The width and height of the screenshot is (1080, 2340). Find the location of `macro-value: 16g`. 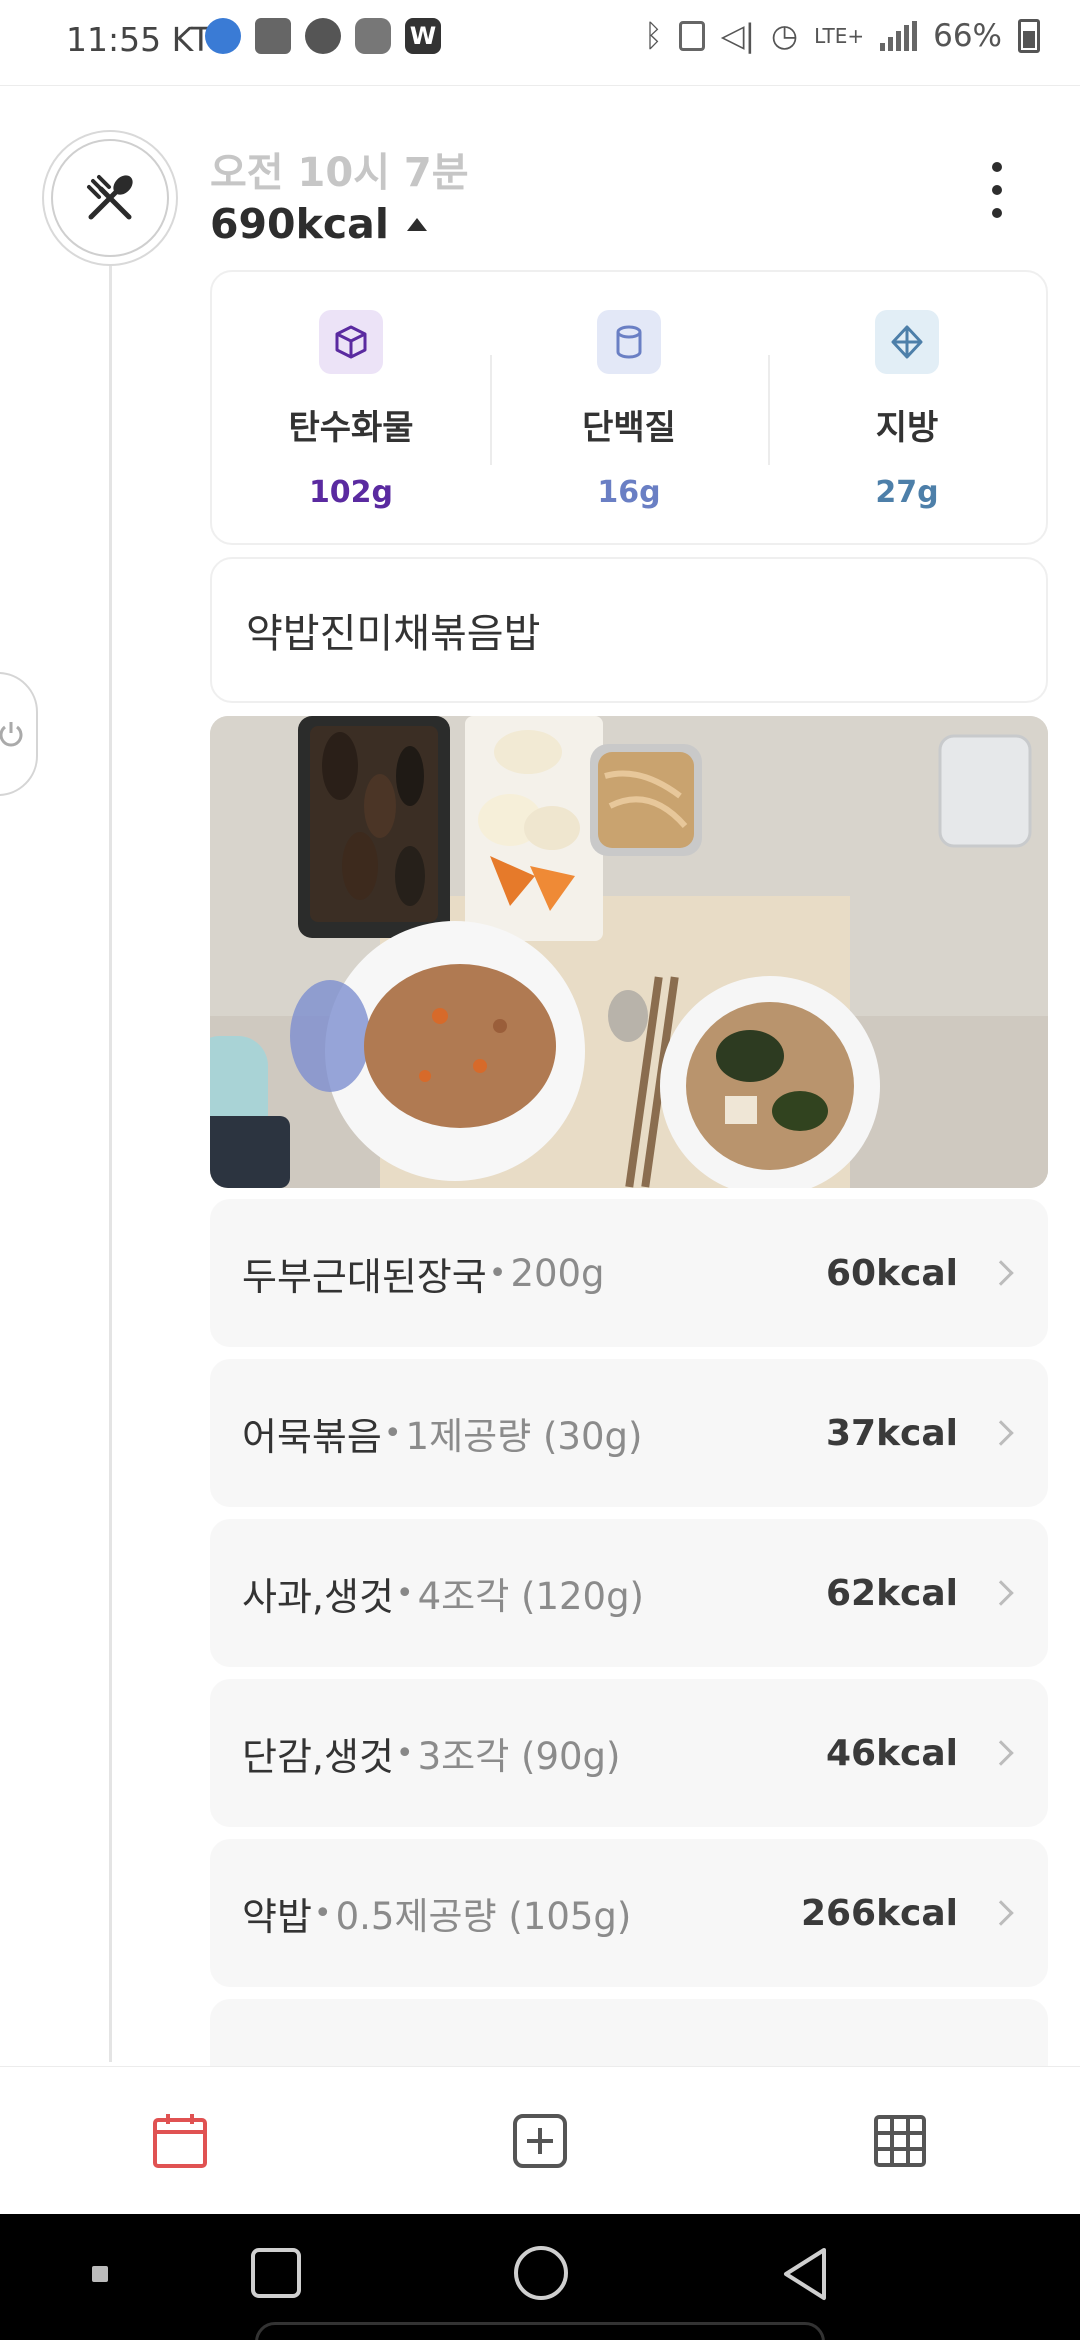

macro-value: 16g is located at coordinates (629, 492).